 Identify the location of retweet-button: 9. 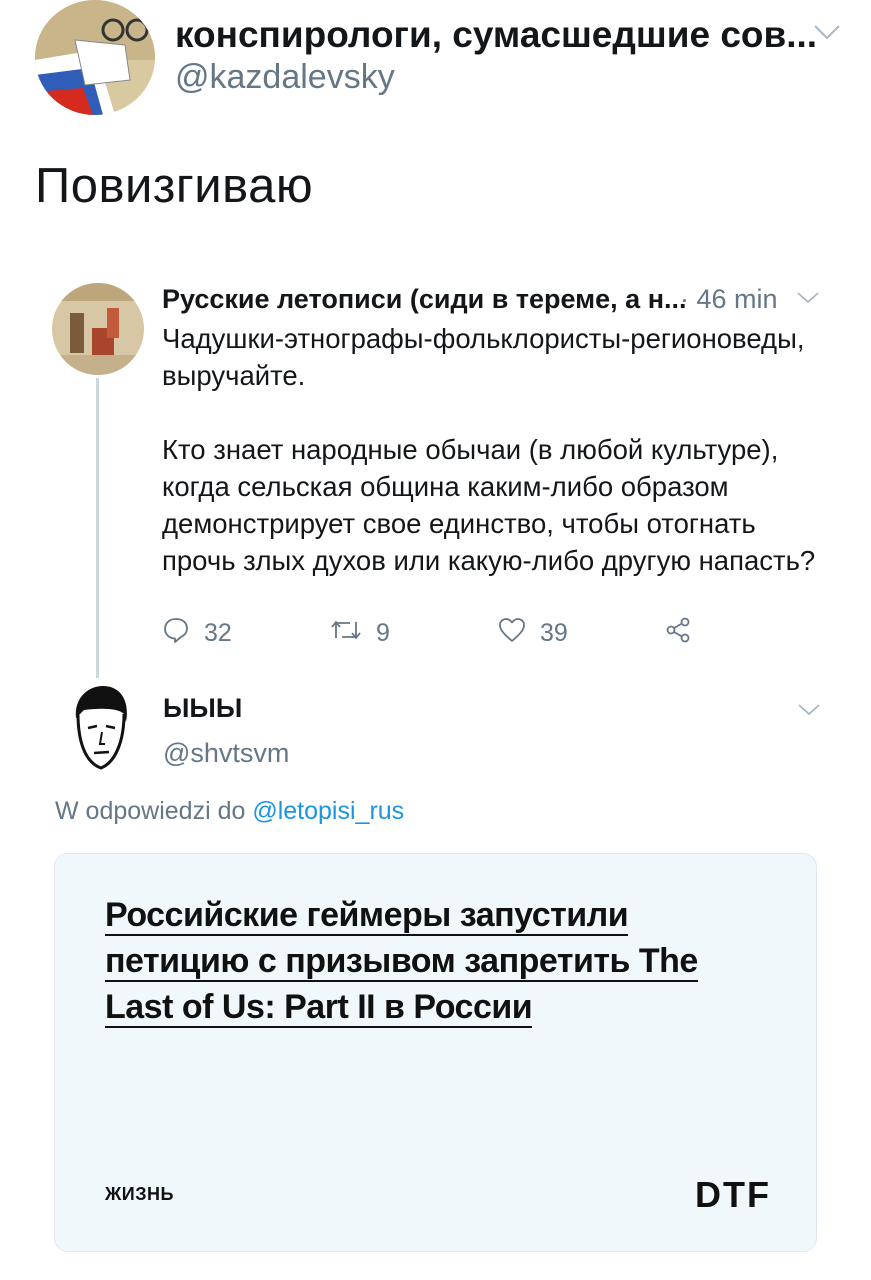
(360, 633).